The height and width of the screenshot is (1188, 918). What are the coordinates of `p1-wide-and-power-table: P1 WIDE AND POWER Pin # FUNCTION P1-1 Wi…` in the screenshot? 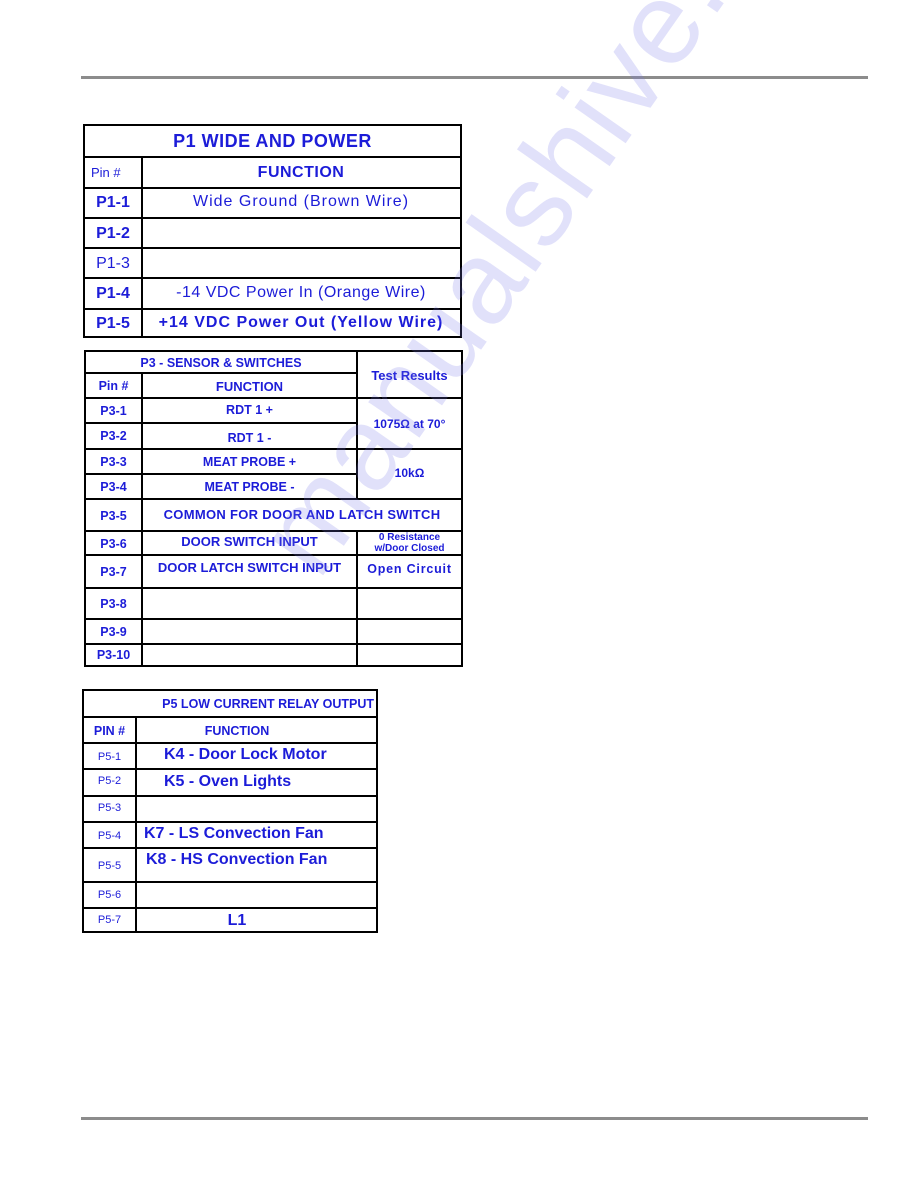 It's located at (272, 231).